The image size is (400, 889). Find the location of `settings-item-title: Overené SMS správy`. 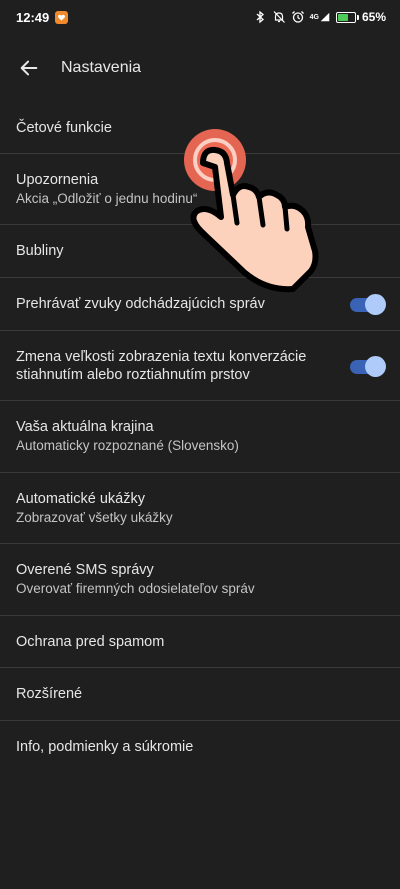

settings-item-title: Overené SMS správy is located at coordinates (85, 570).